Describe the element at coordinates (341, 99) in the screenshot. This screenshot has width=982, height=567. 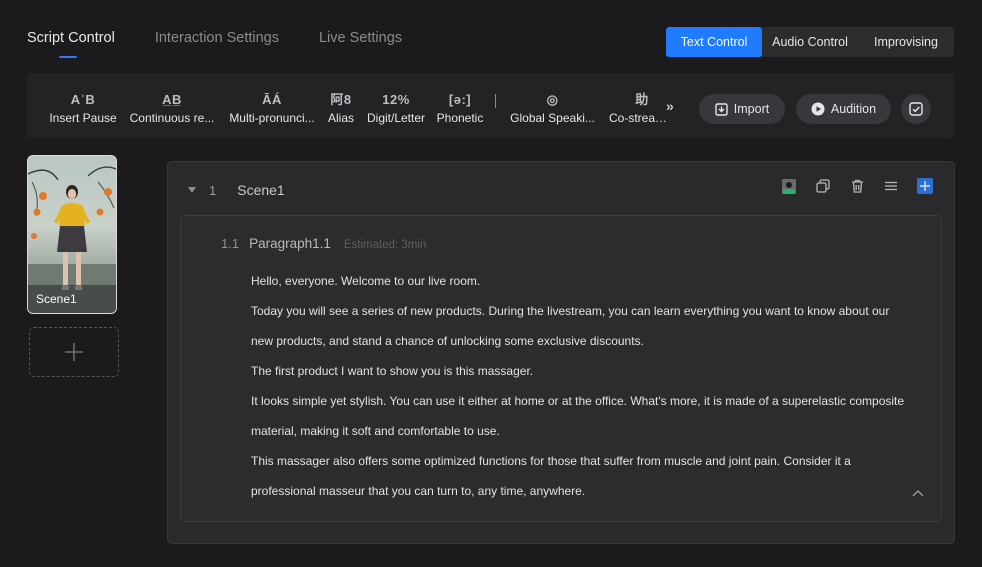
I see `alias-icon: 阿8` at that location.